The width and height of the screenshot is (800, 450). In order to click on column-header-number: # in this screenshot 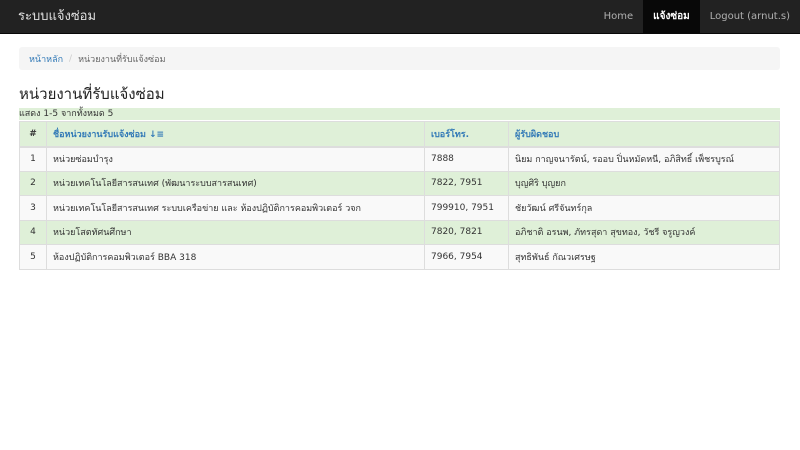, I will do `click(33, 134)`.